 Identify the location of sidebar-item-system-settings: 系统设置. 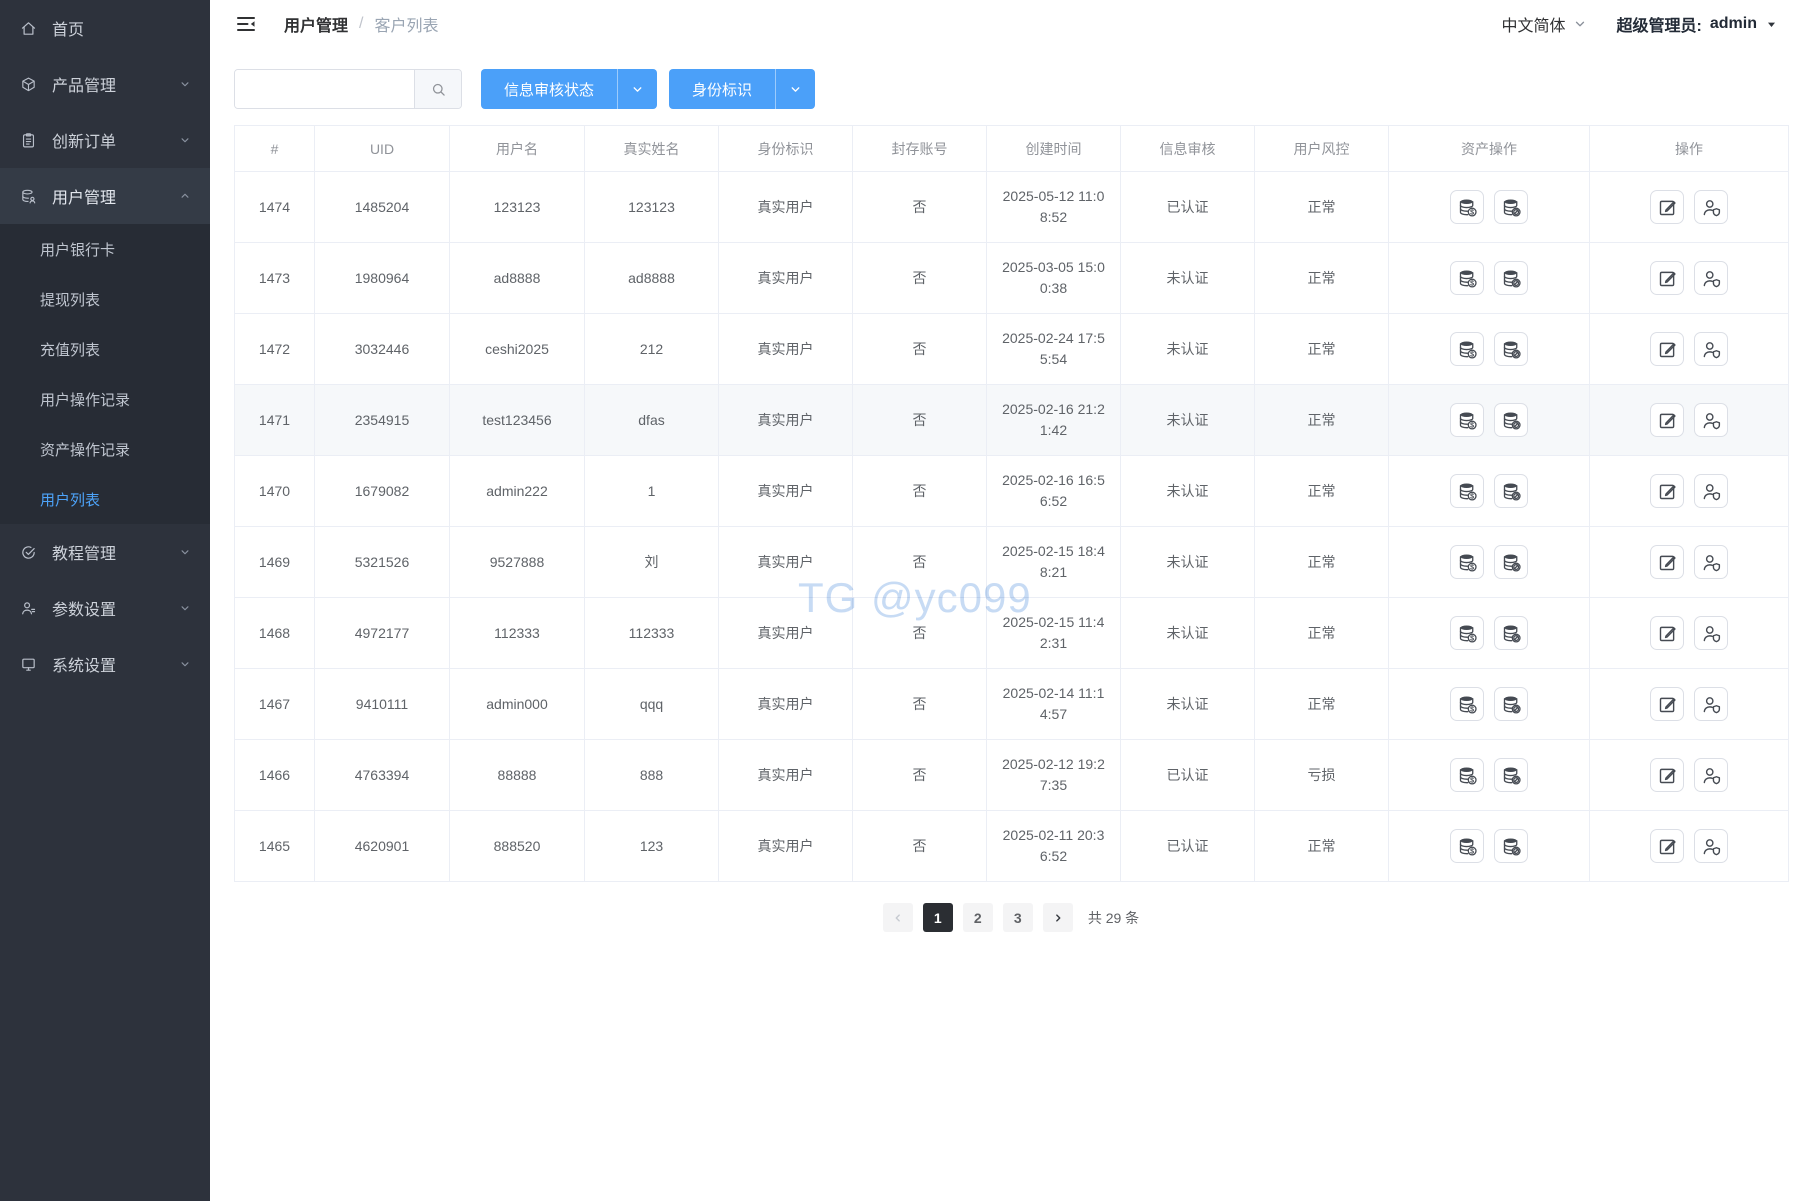
(105, 664).